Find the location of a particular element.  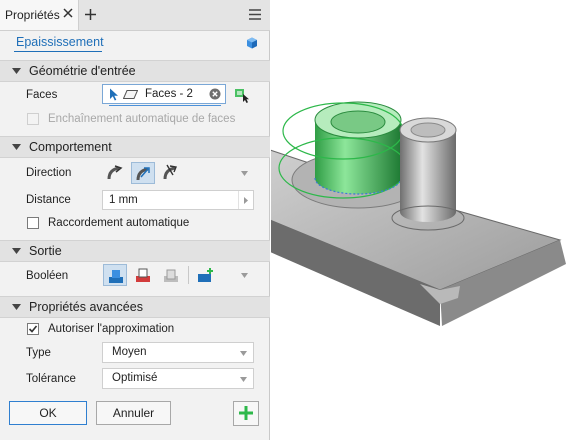

direction-symmetric-icon is located at coordinates (170, 172).